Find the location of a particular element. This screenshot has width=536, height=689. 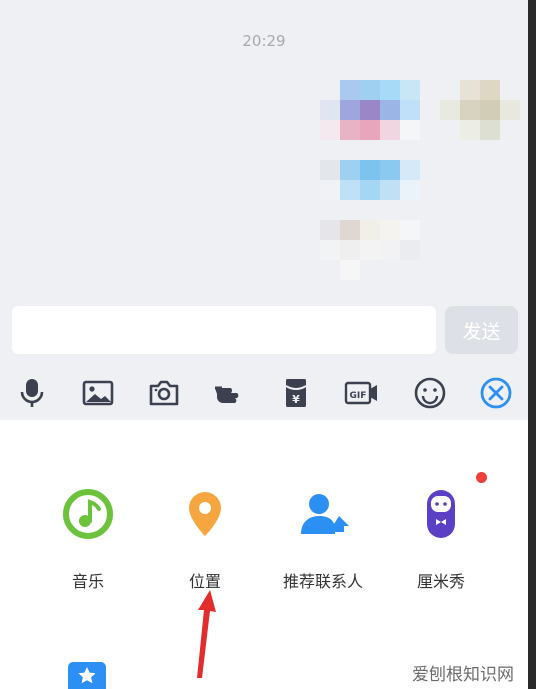

microphone-icon is located at coordinates (32, 393).